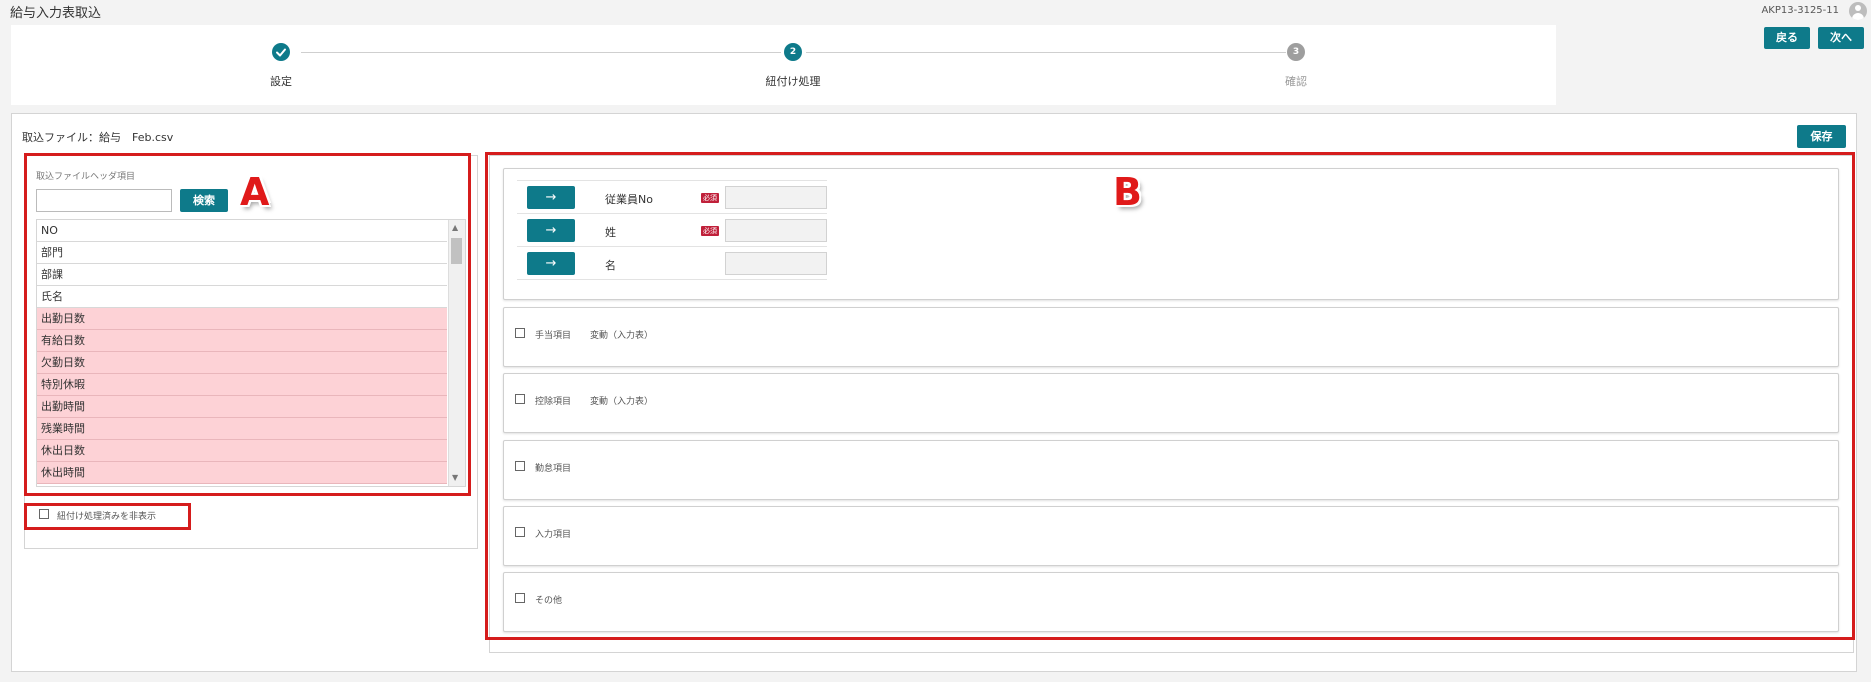 This screenshot has height=682, width=1871. I want to click on step-2-indicator: 2, so click(793, 52).